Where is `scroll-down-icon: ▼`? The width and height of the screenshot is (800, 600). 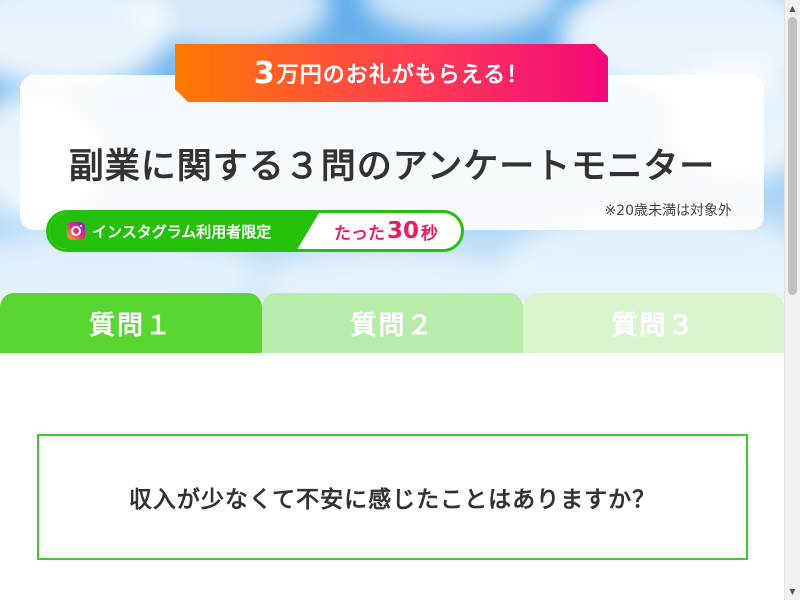 scroll-down-icon: ▼ is located at coordinates (792, 591).